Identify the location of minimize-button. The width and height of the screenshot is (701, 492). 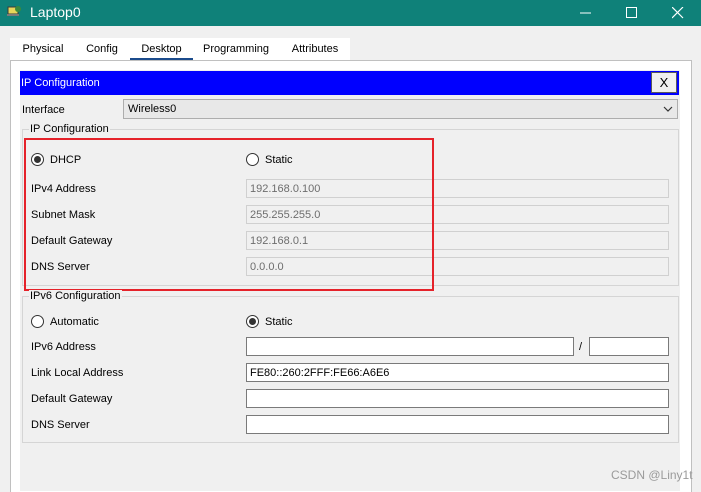
(586, 13).